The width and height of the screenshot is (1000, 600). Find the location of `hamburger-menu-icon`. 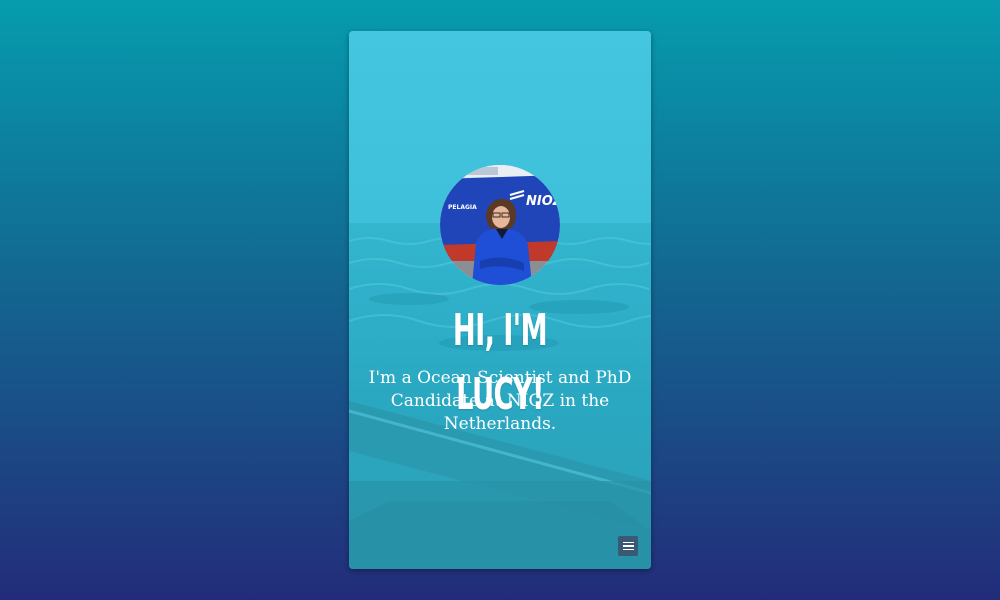

hamburger-menu-icon is located at coordinates (628, 542).